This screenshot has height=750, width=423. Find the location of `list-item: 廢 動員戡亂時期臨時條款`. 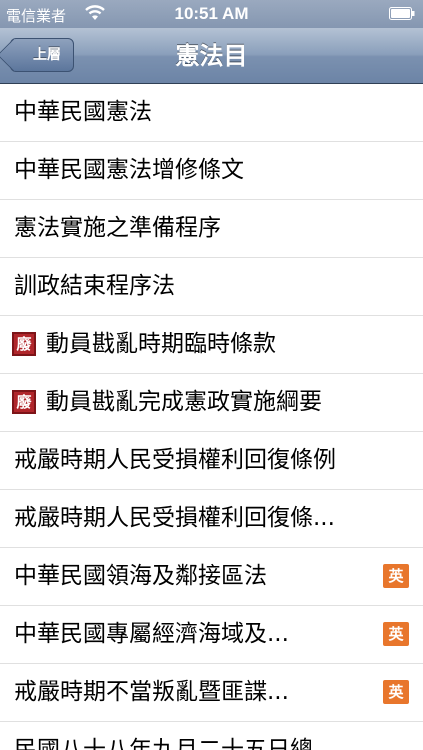

list-item: 廢 動員戡亂時期臨時條款 is located at coordinates (211, 345).